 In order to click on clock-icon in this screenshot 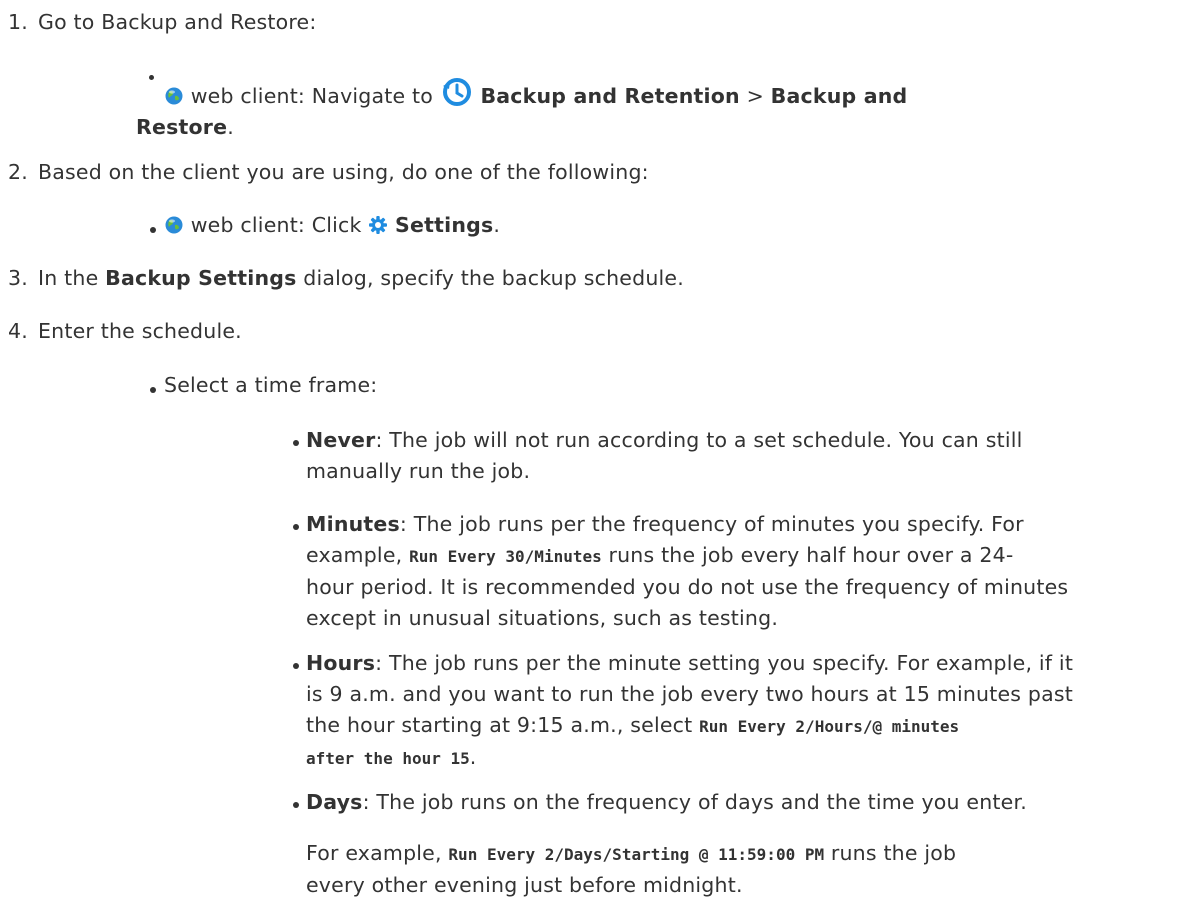, I will do `click(457, 92)`.